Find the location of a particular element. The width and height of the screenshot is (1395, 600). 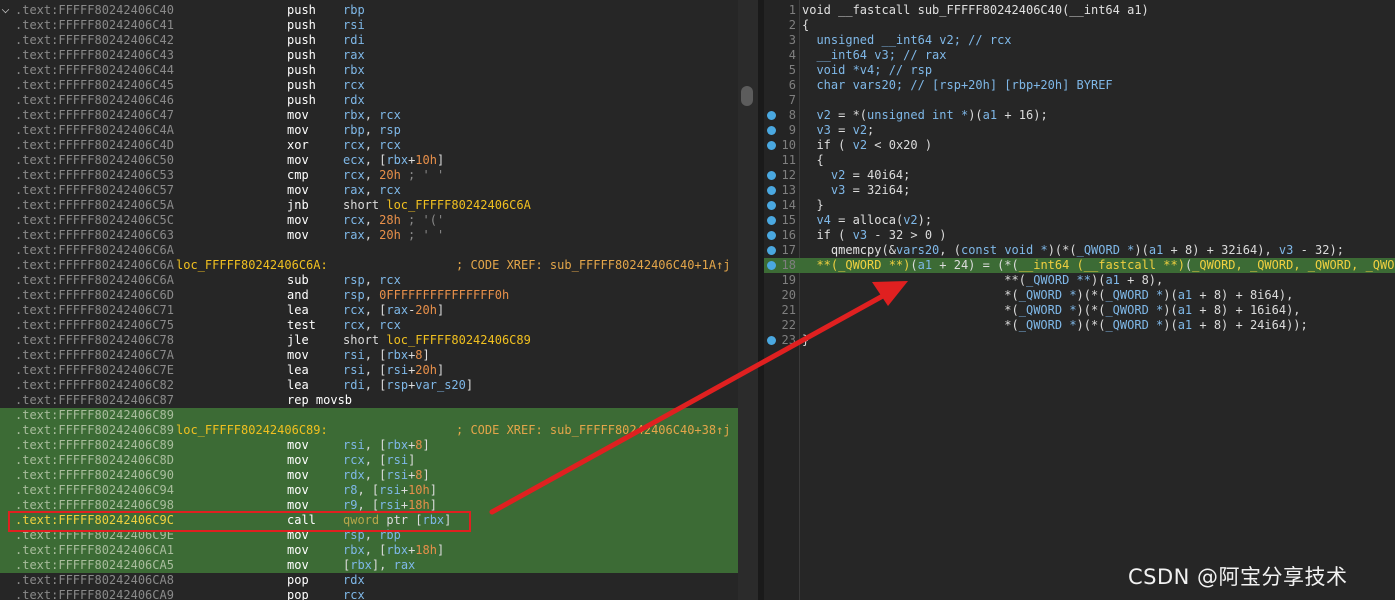

disasm-address: .text:FFFFF80242406C46 is located at coordinates (94, 100).